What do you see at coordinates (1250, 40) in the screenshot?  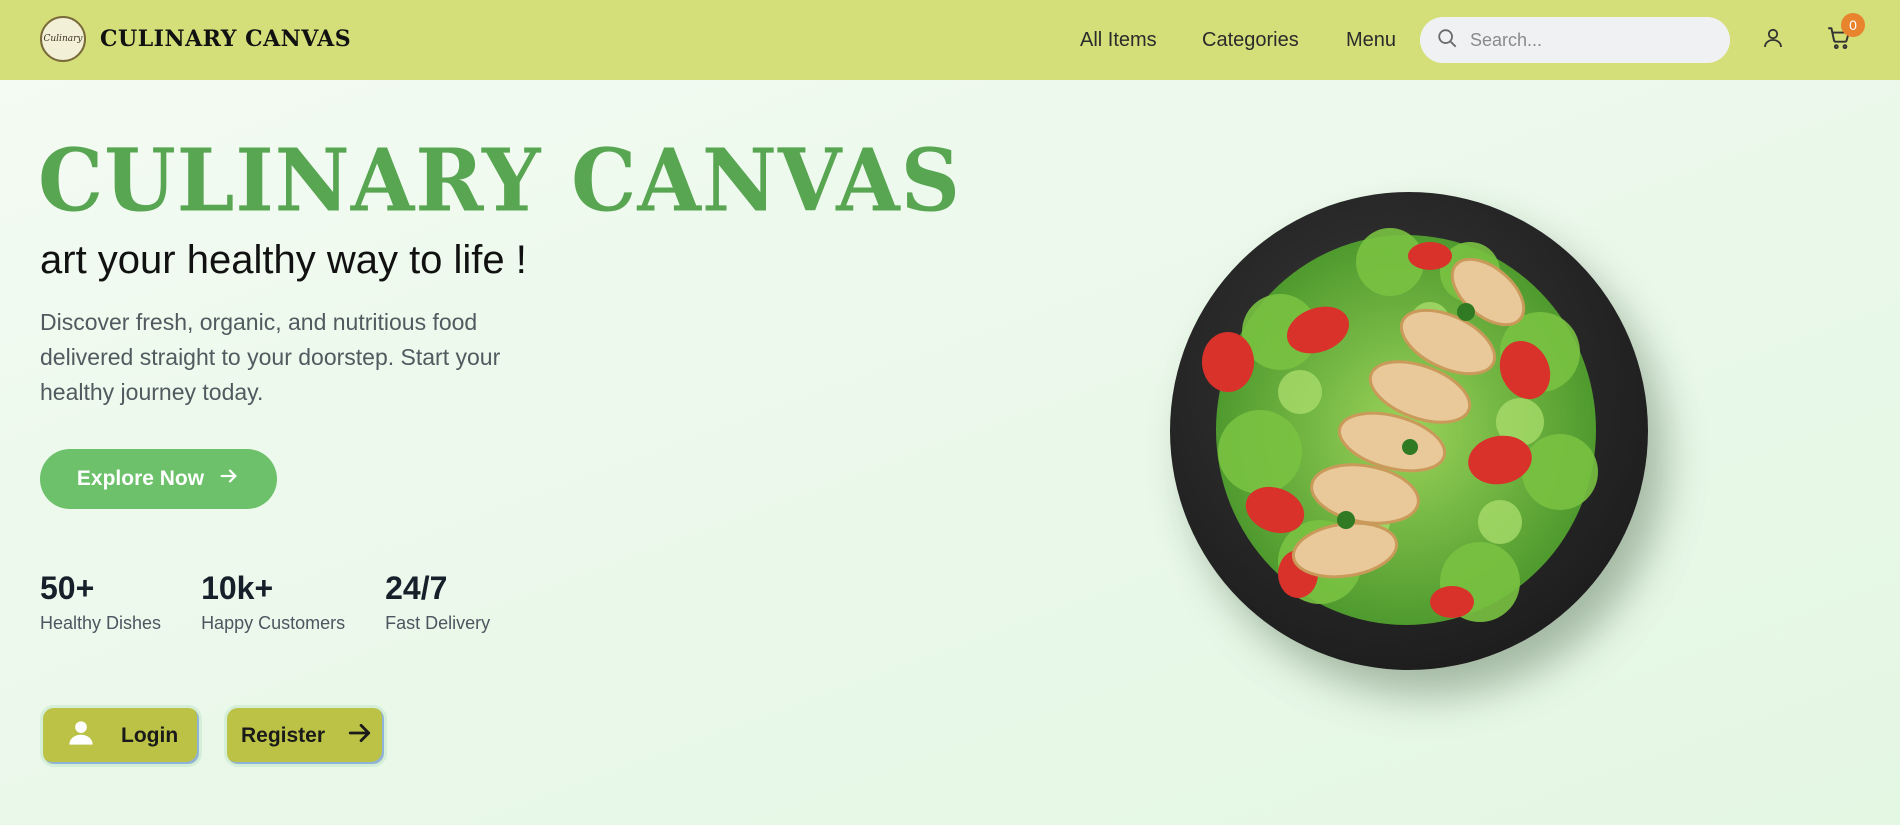 I see `nav-categories: Categories` at bounding box center [1250, 40].